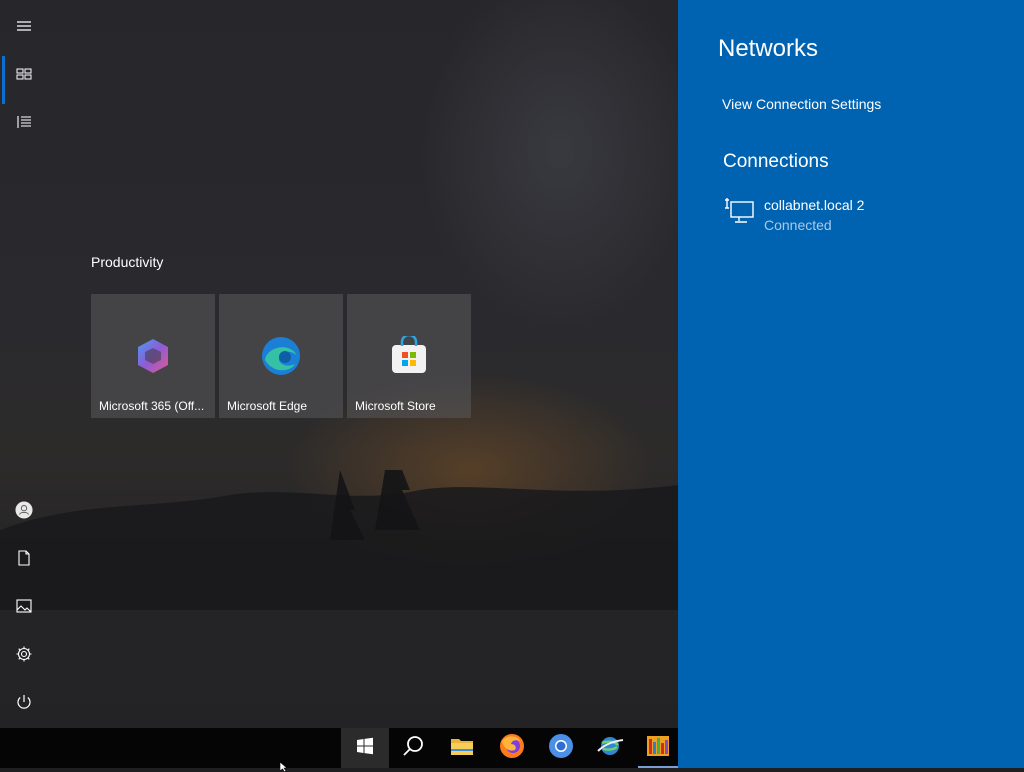 The width and height of the screenshot is (1024, 772). I want to click on connections-heading: Connections, so click(776, 161).